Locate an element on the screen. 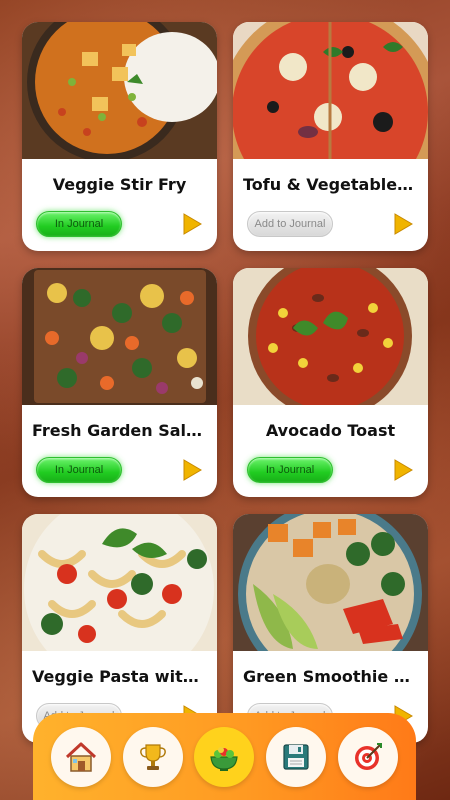 This screenshot has width=450, height=800. recipe-card: Avocado Toast In Journal is located at coordinates (330, 382).